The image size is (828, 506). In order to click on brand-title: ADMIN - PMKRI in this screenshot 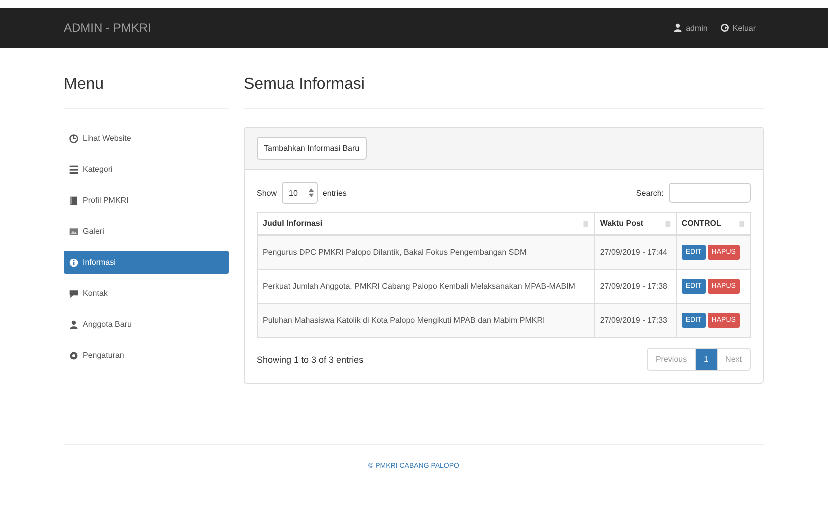, I will do `click(108, 28)`.